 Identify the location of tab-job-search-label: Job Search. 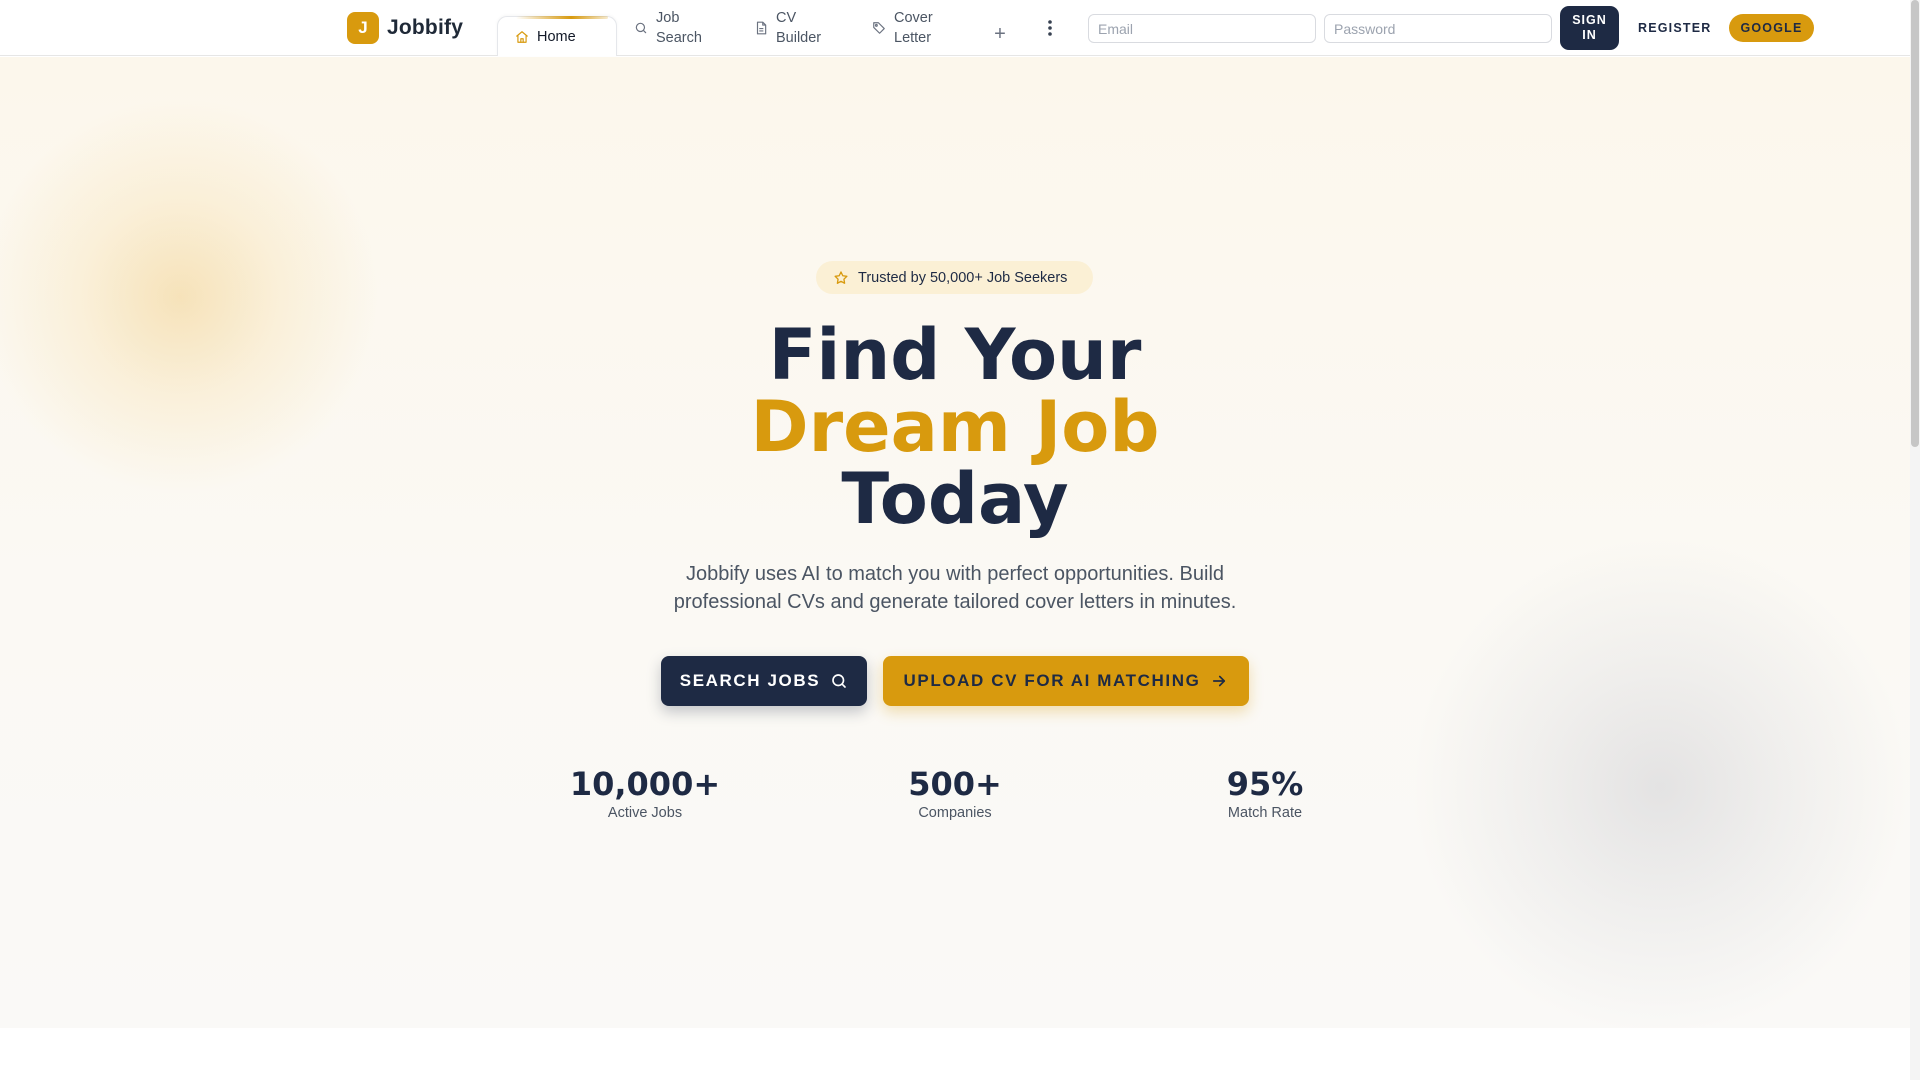
(679, 28).